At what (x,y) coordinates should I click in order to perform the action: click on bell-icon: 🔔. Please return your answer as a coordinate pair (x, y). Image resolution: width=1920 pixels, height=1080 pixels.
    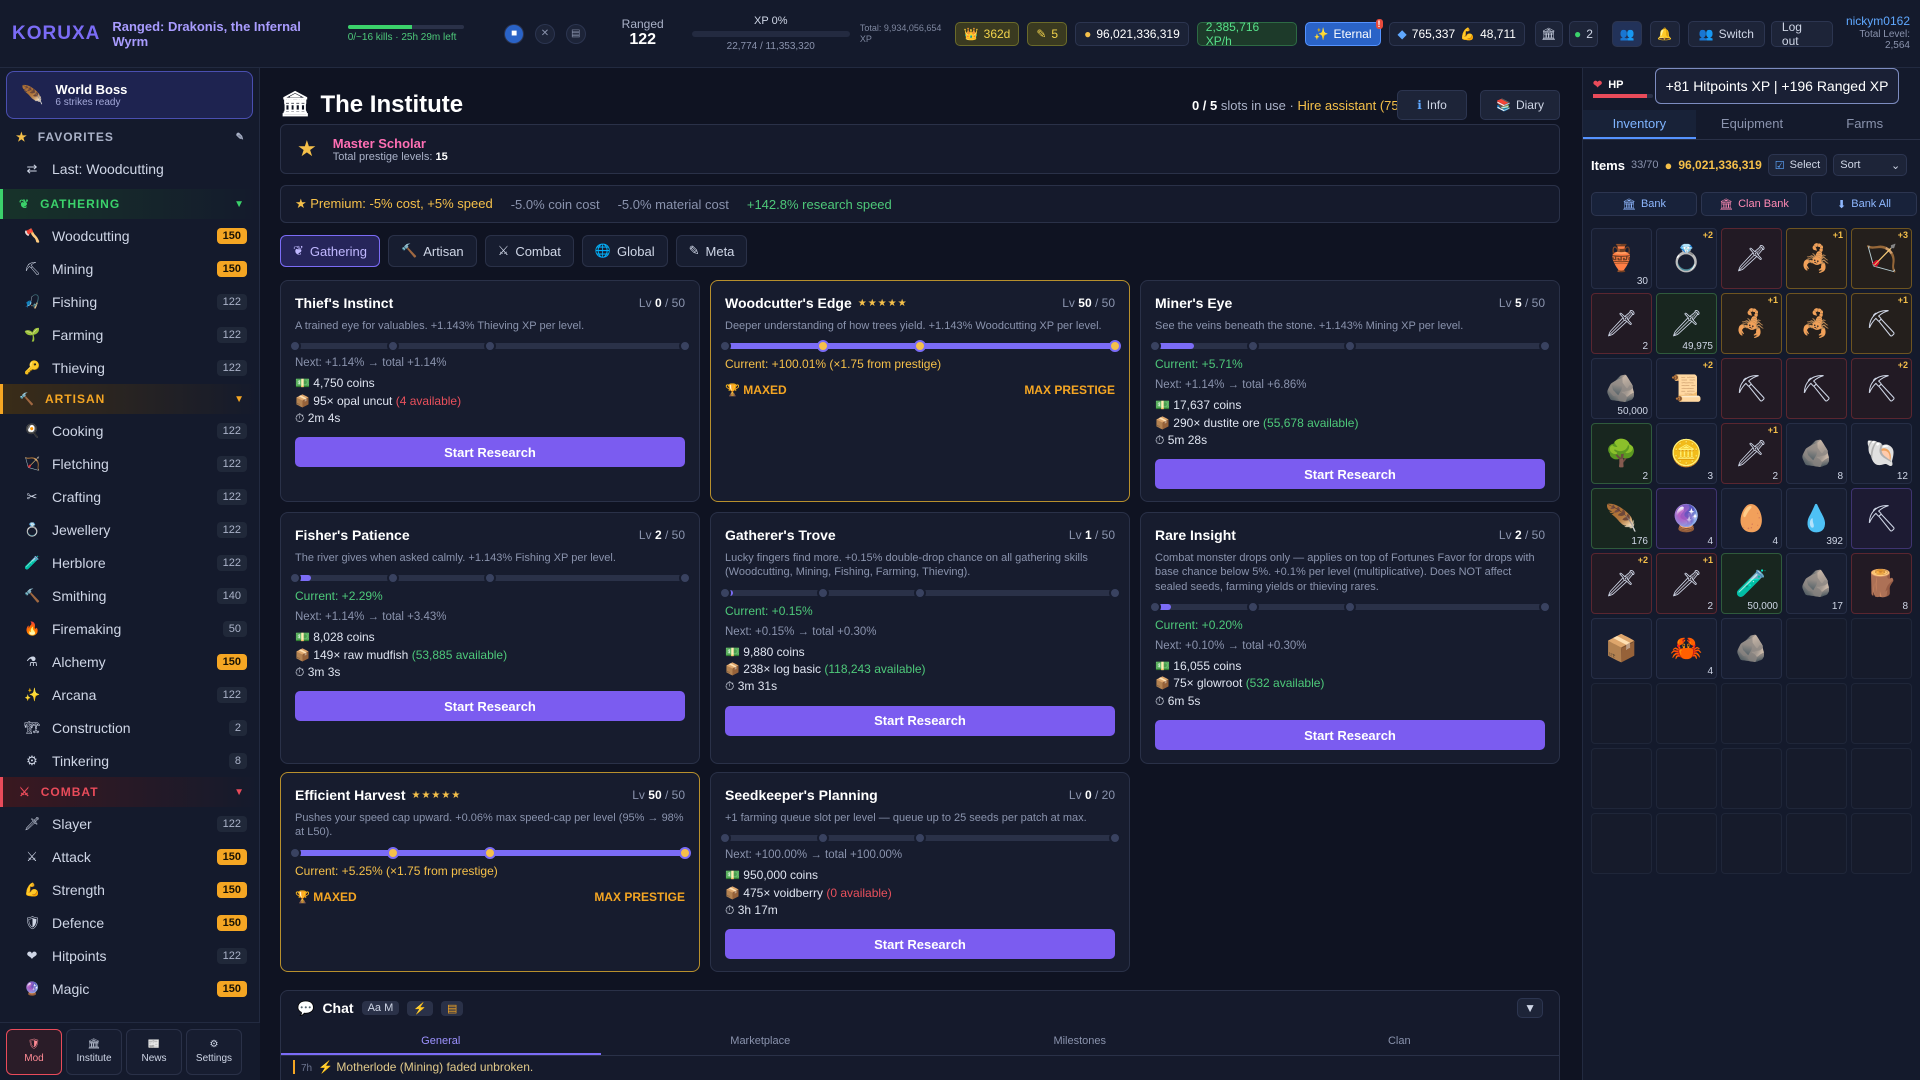
    Looking at the image, I should click on (1664, 33).